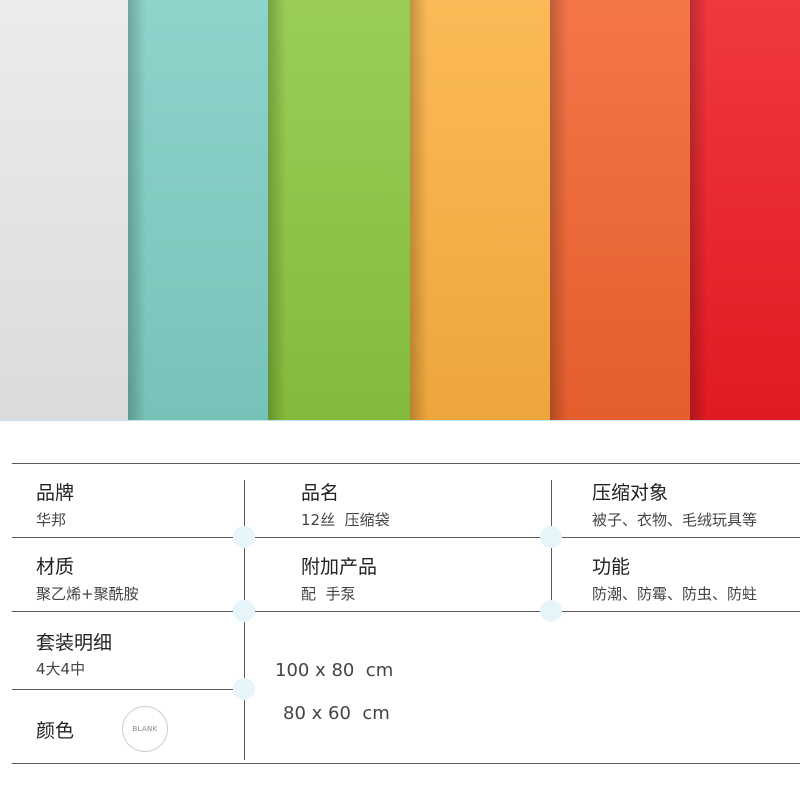 The image size is (800, 800). Describe the element at coordinates (348, 210) in the screenshot. I see `swatch-green` at that location.